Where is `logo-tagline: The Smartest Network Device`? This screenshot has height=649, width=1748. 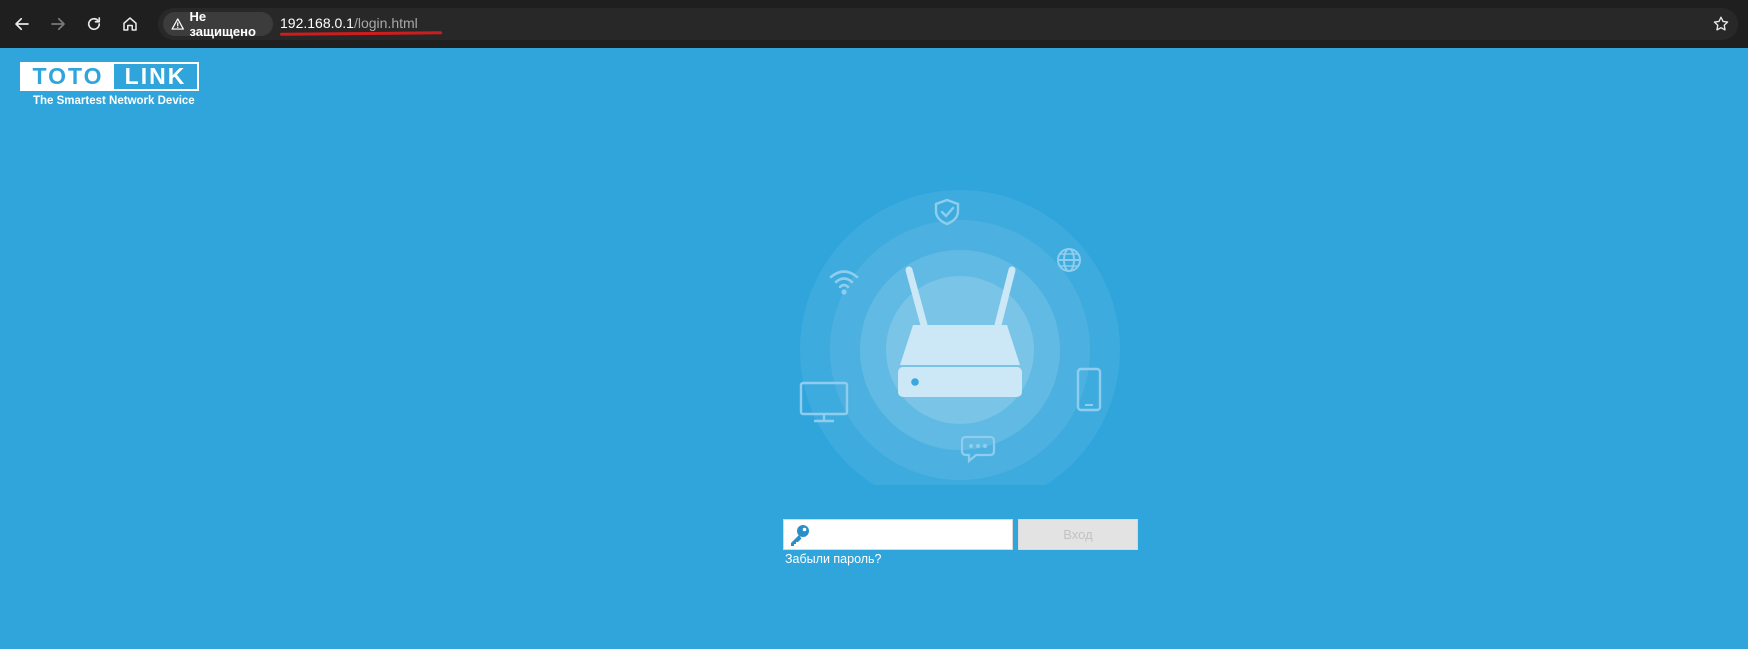 logo-tagline: The Smartest Network Device is located at coordinates (114, 101).